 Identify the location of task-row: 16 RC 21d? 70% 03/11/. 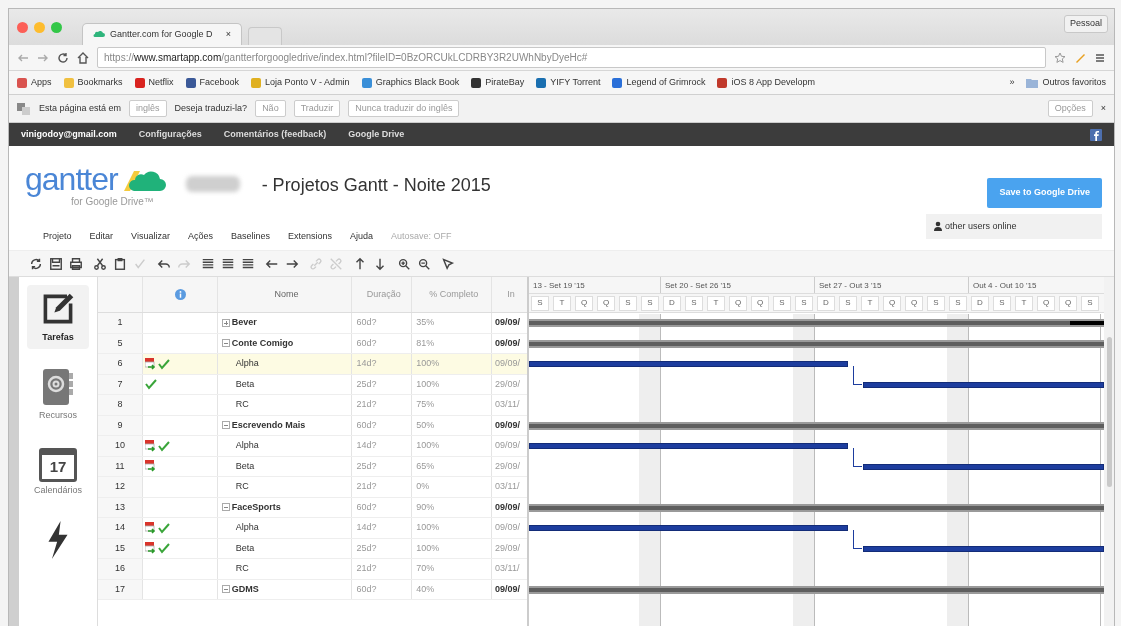
(312, 569).